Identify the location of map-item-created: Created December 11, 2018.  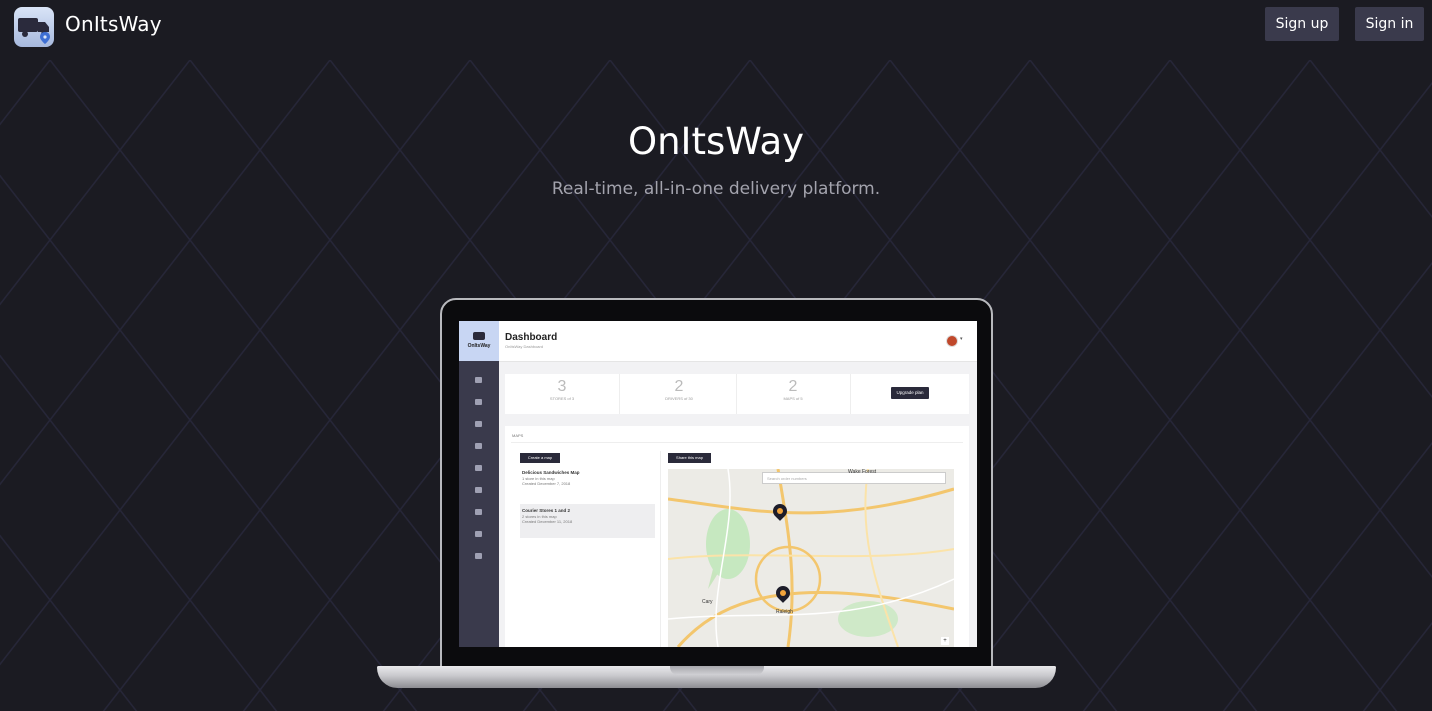
(547, 521).